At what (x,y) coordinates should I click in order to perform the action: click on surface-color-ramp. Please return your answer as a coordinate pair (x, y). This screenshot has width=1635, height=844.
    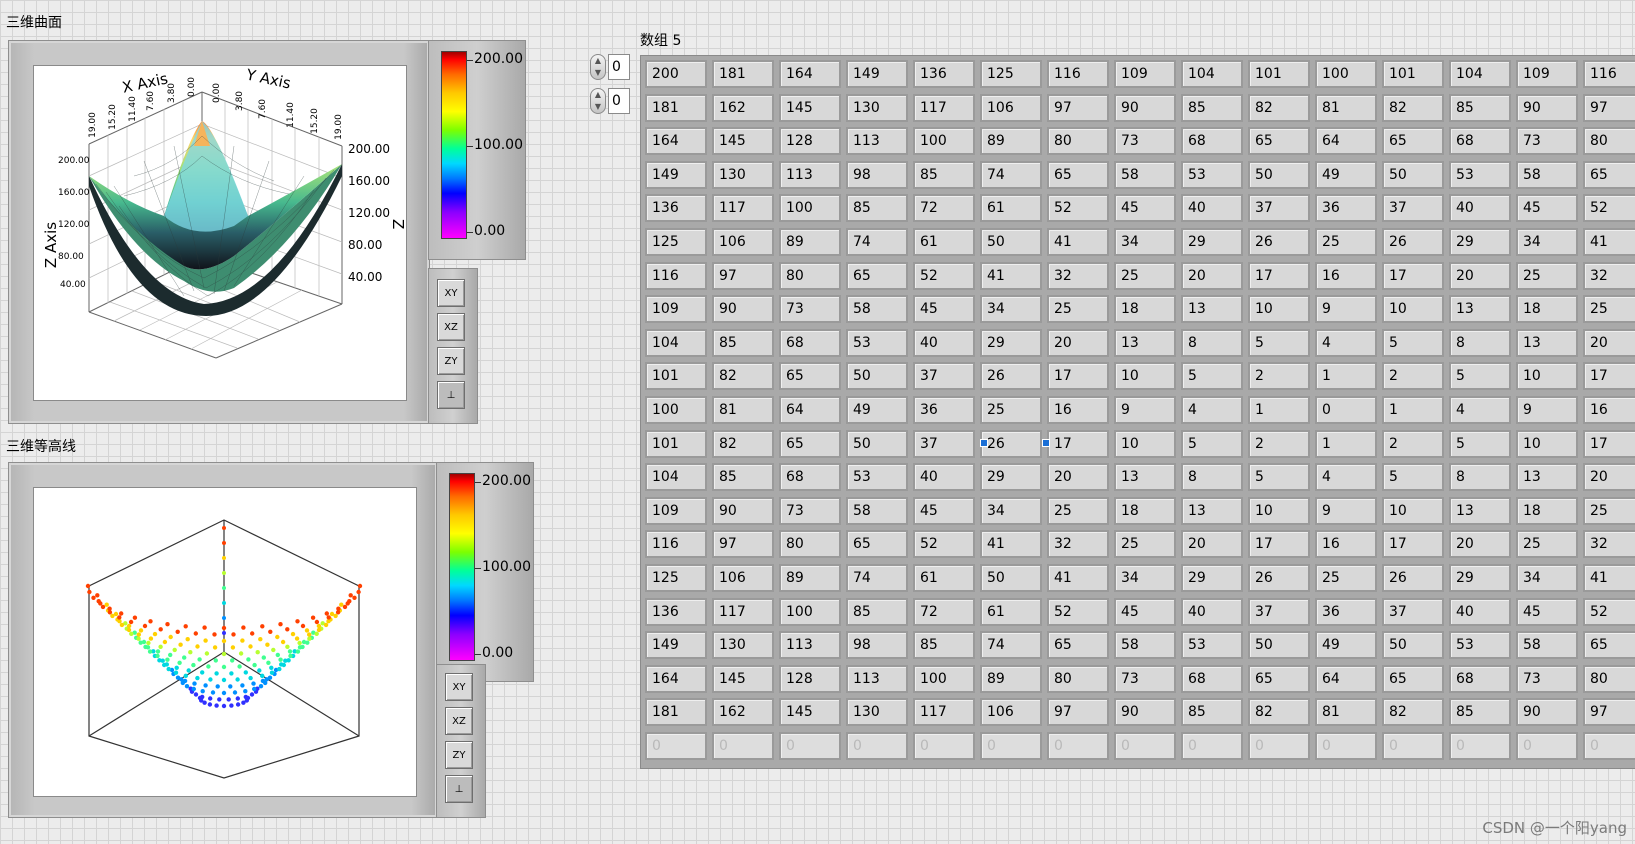
    Looking at the image, I should click on (454, 145).